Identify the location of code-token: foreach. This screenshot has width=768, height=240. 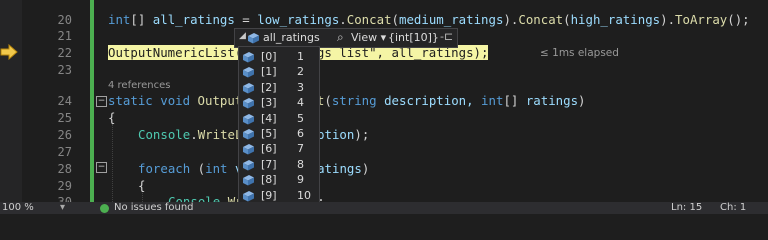
(164, 168).